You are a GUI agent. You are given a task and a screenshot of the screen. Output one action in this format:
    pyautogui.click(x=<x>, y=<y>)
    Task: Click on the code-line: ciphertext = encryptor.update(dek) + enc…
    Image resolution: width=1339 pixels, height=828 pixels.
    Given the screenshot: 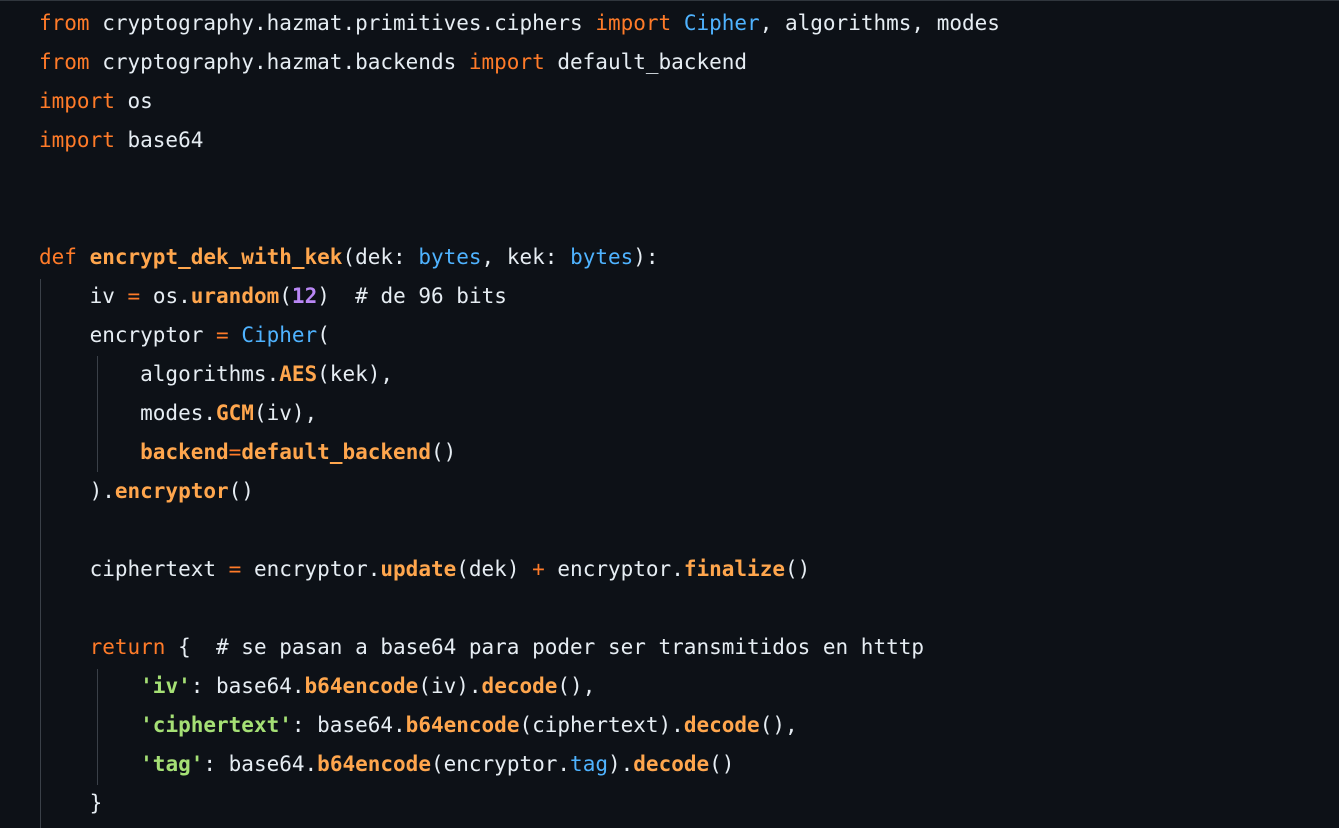 What is the action you would take?
    pyautogui.click(x=425, y=569)
    